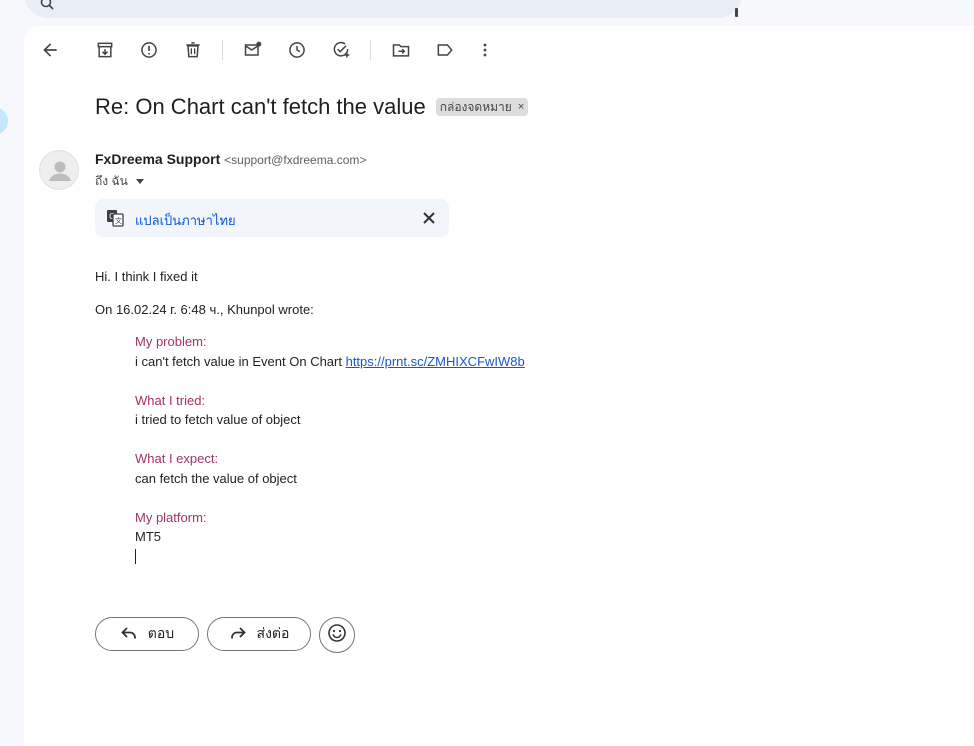 The height and width of the screenshot is (746, 974). What do you see at coordinates (4, 121) in the screenshot?
I see `nav-active-indicator` at bounding box center [4, 121].